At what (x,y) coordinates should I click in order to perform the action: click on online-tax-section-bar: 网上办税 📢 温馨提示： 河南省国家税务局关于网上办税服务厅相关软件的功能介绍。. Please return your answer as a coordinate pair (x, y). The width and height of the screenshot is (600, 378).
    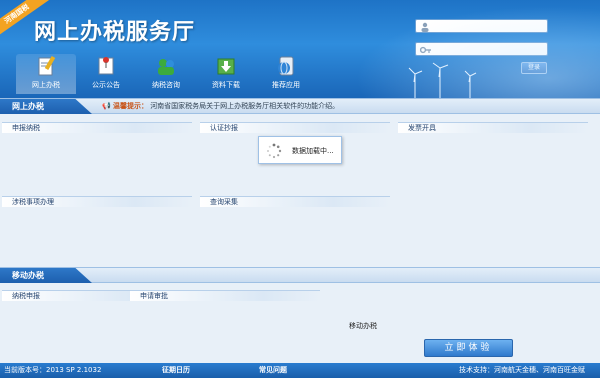
    Looking at the image, I should click on (300, 106).